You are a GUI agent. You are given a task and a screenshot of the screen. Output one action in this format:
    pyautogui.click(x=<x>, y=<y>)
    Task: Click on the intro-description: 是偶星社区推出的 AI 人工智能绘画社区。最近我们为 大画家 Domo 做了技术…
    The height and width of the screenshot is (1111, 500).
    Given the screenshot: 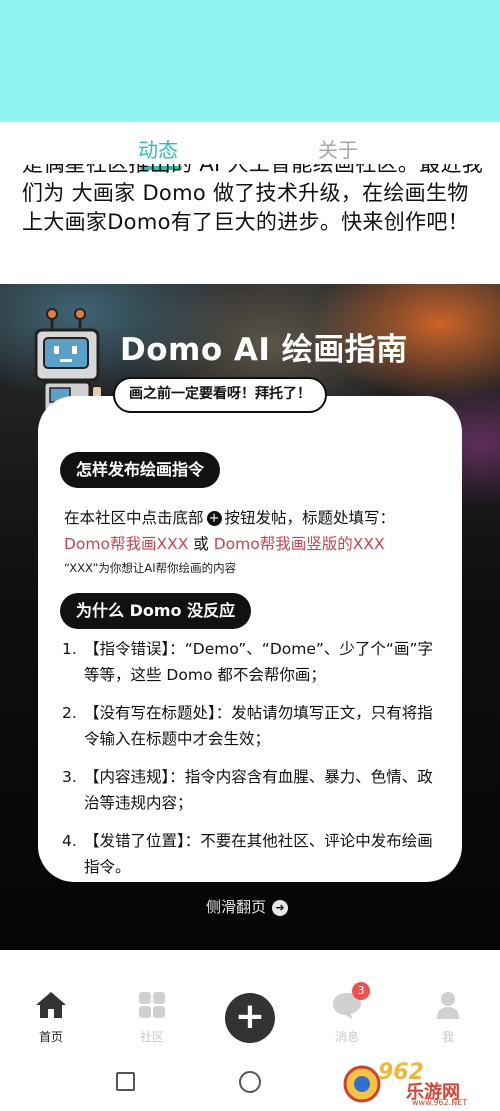 What is the action you would take?
    pyautogui.click(x=253, y=223)
    